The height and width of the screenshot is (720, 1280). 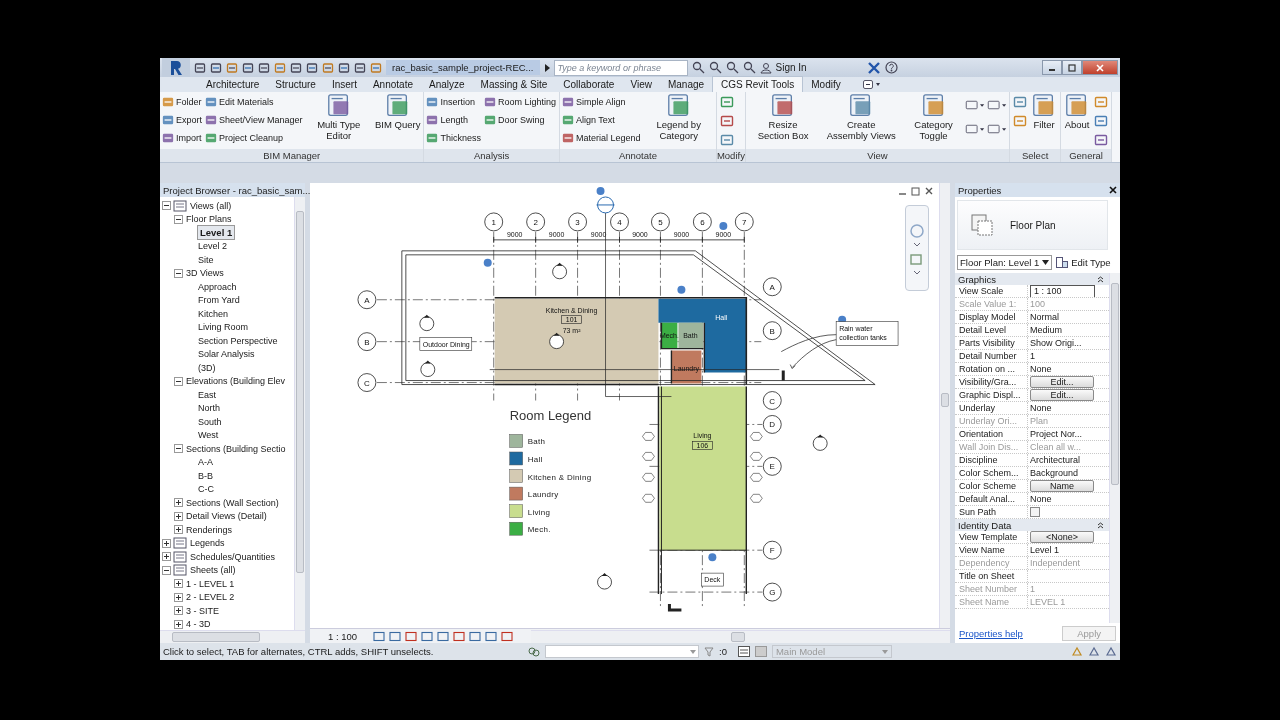 I want to click on tree-item: East, so click(x=207, y=394).